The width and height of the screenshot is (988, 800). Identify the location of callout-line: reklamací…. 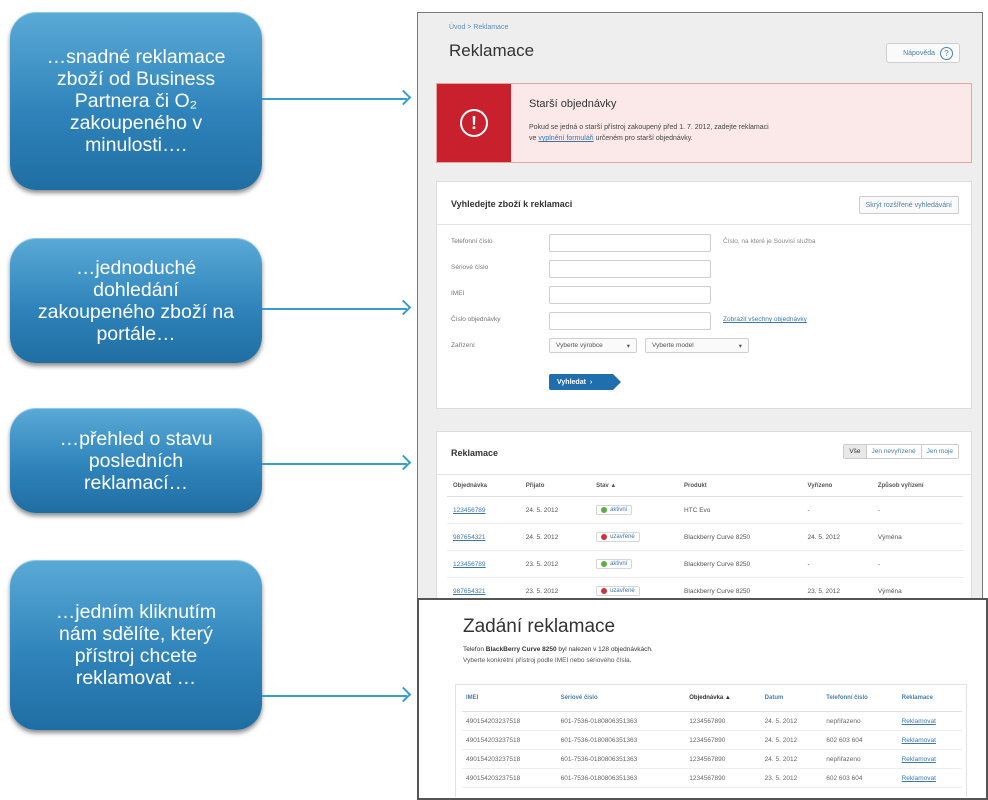
(136, 482).